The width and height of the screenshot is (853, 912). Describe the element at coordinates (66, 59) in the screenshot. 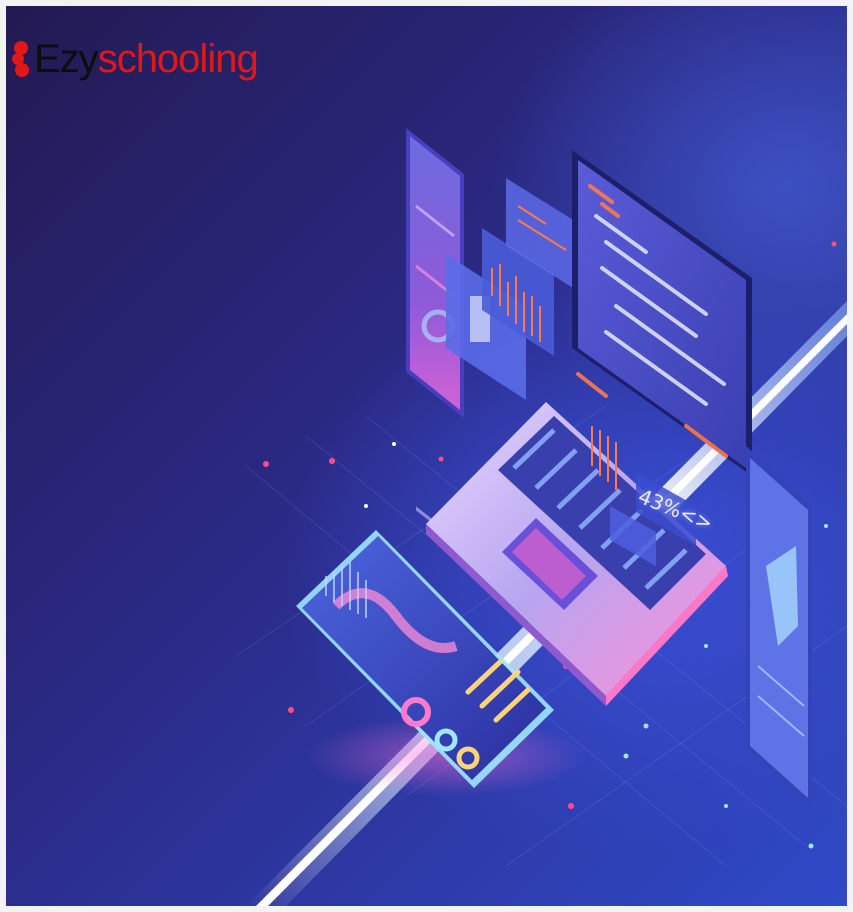

I see `logo-text-ezy: Ezy` at that location.